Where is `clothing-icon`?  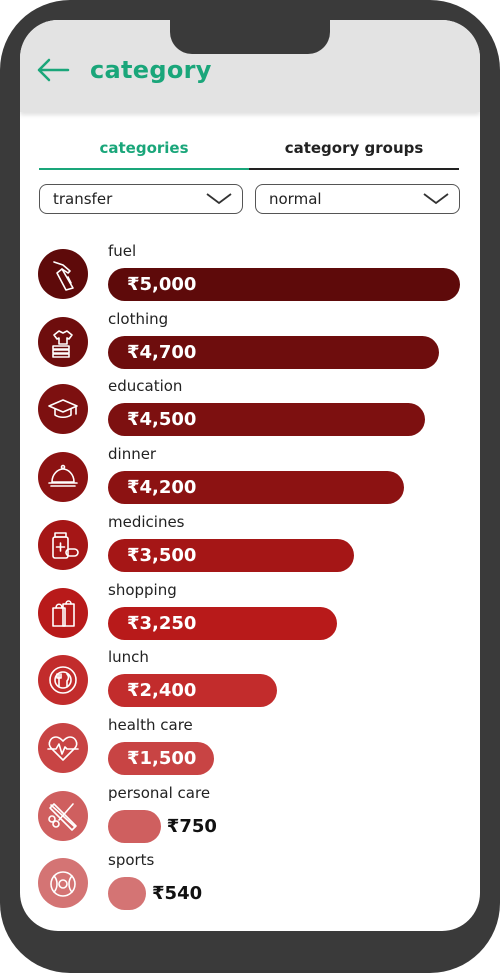
clothing-icon is located at coordinates (63, 341).